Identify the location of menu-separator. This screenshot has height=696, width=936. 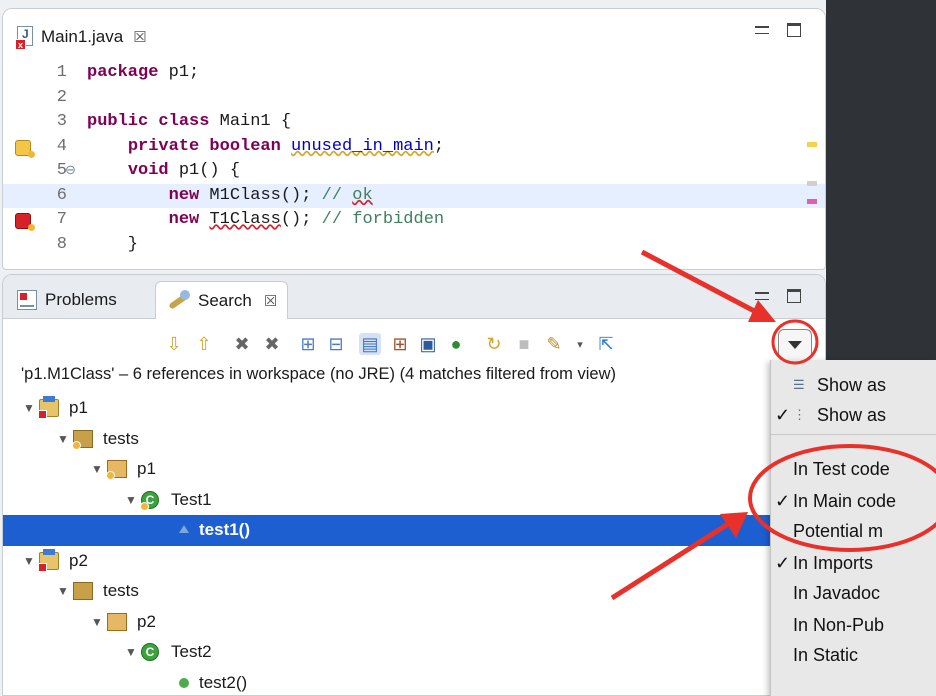
(853, 434).